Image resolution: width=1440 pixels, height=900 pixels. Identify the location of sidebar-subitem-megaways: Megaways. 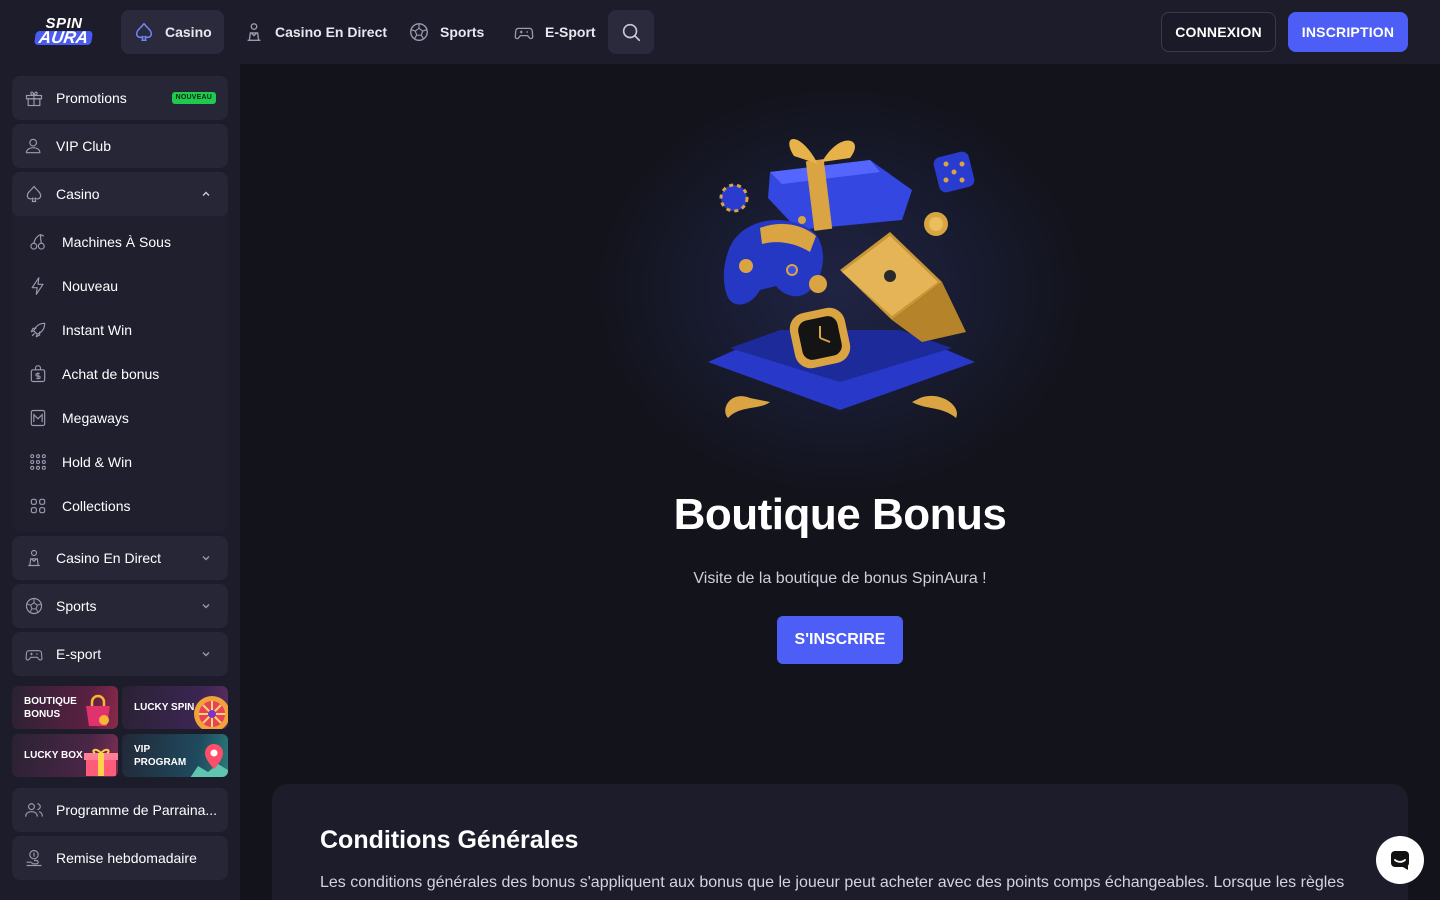
(120, 418).